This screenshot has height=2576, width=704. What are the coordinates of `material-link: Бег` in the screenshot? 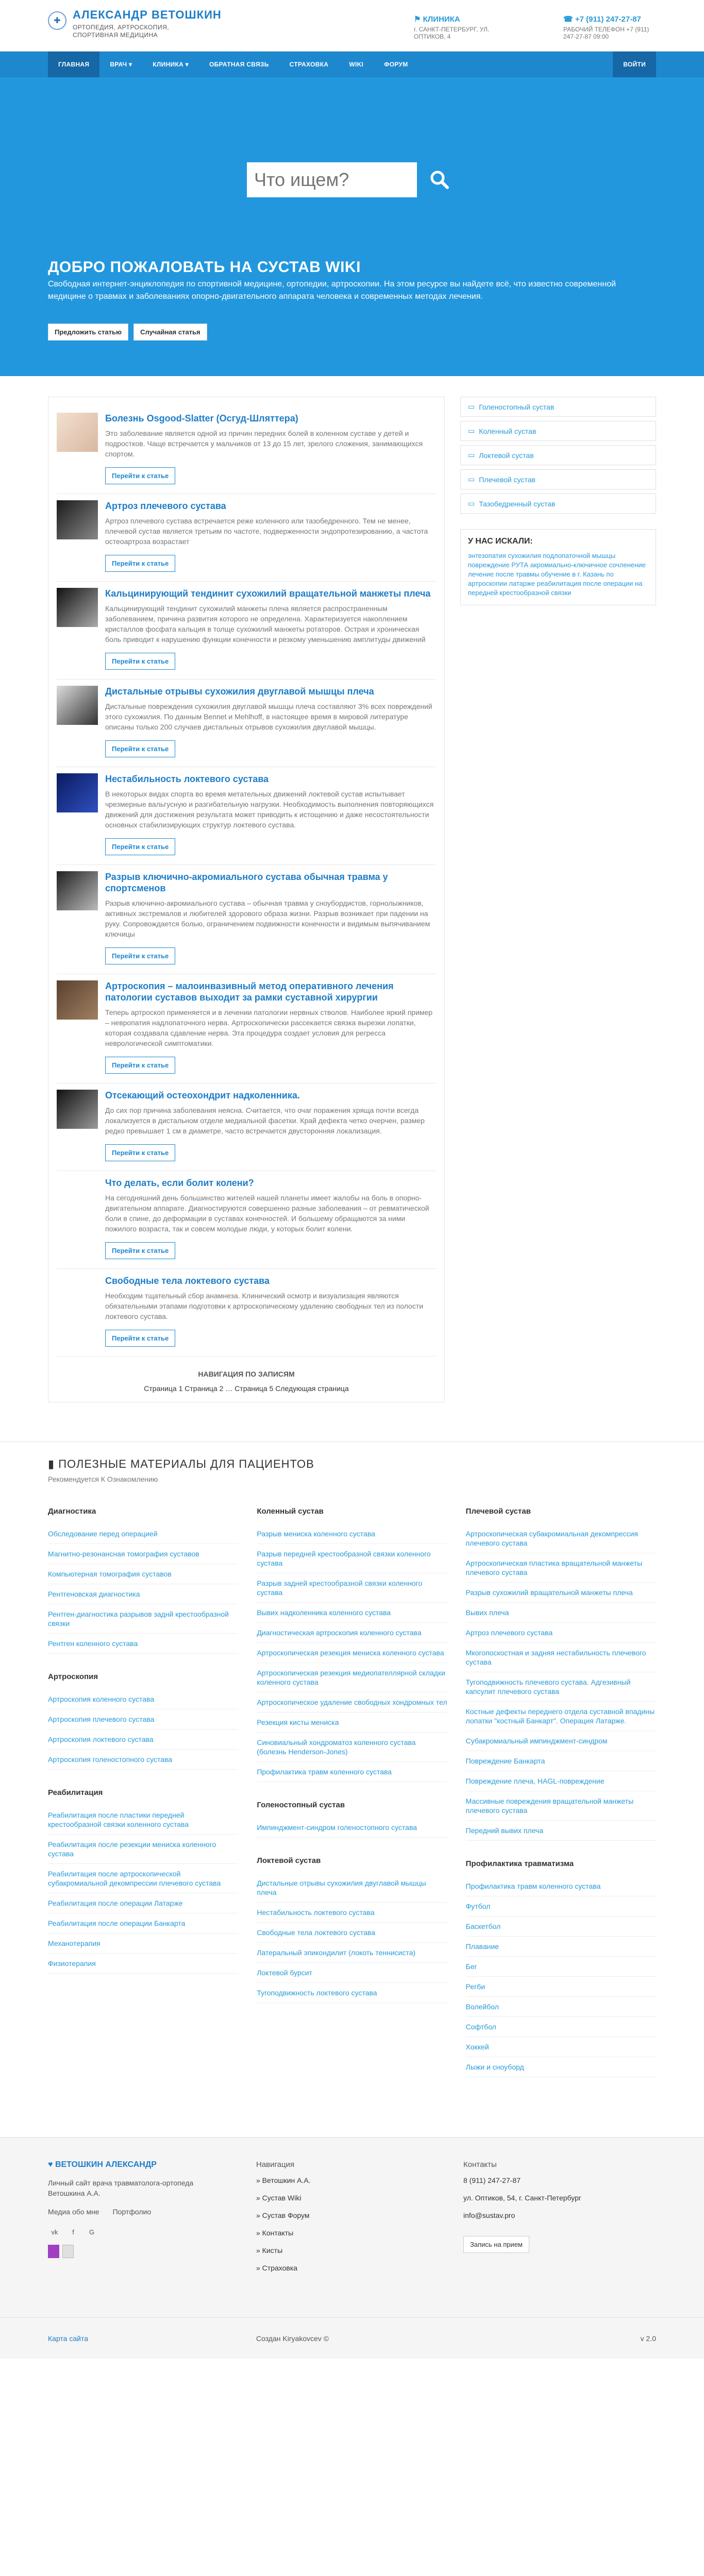 It's located at (560, 1967).